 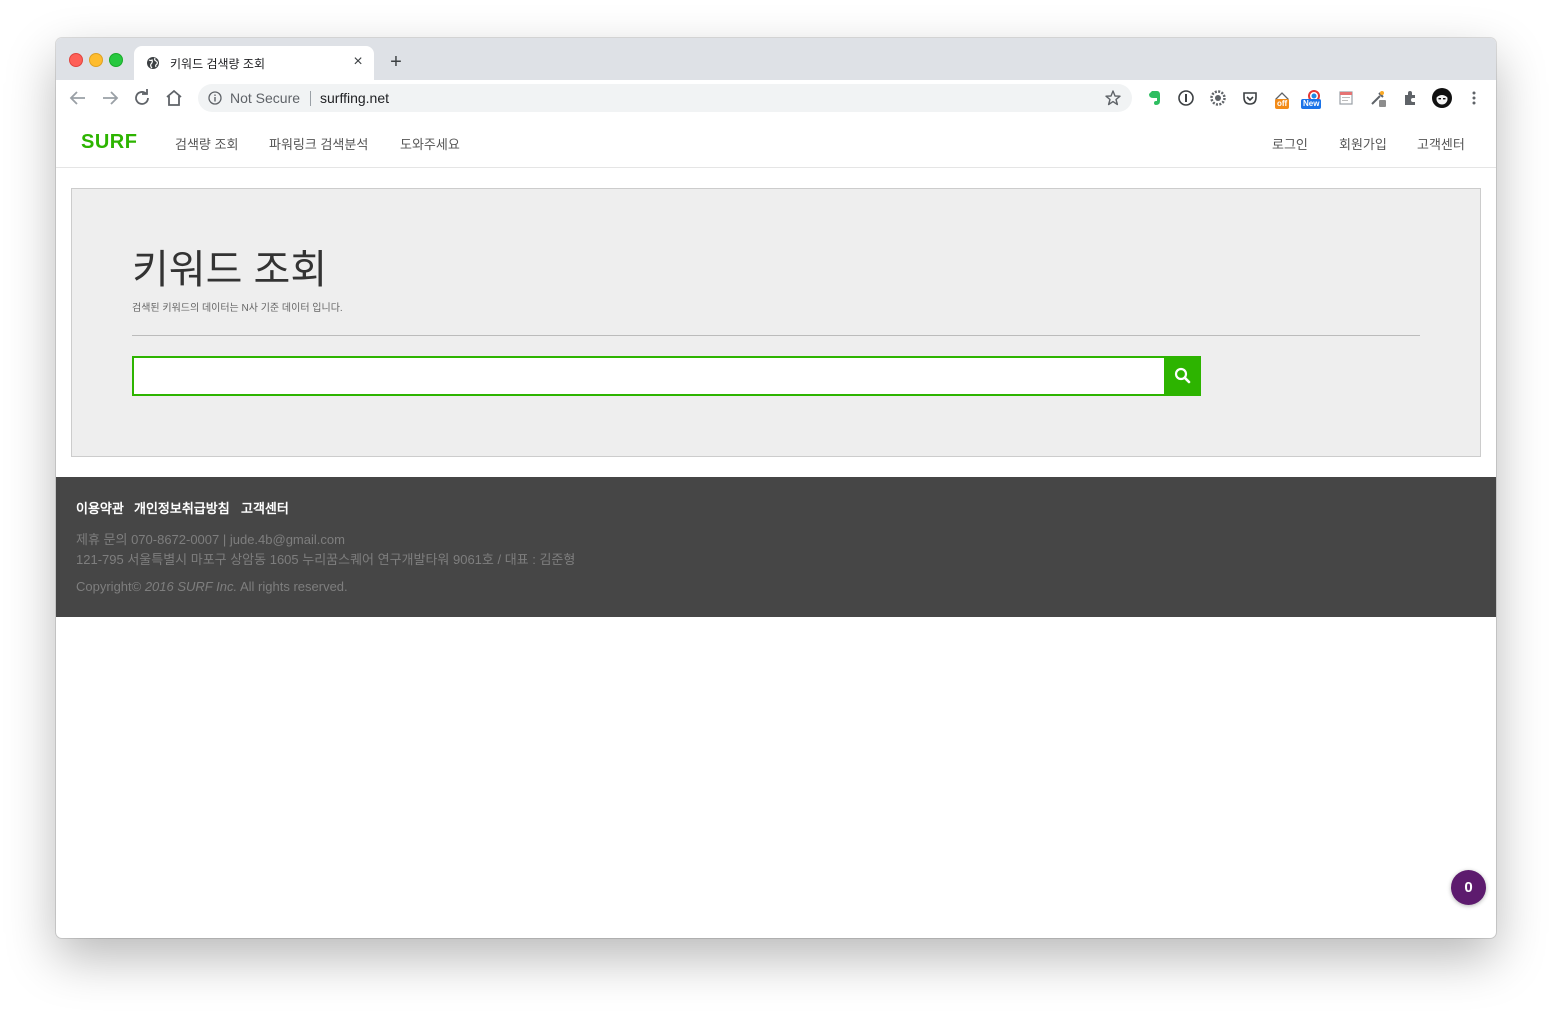 I want to click on footer-contact: 제휴 문의 070-8672-0007 | jude.4b@gmail.com, so click(x=210, y=539).